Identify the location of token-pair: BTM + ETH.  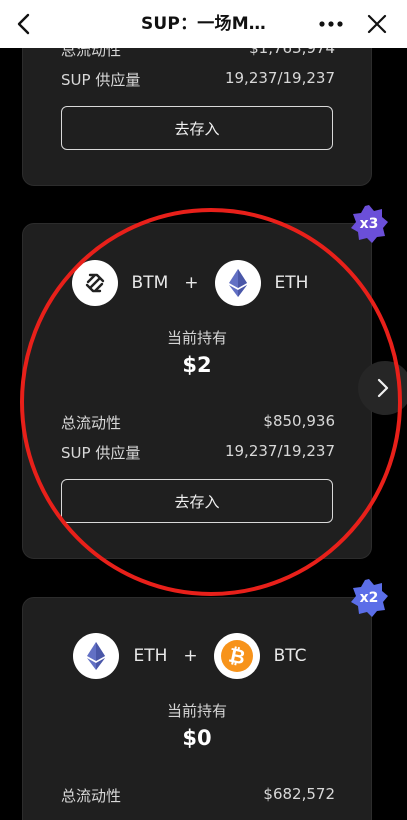
(197, 283).